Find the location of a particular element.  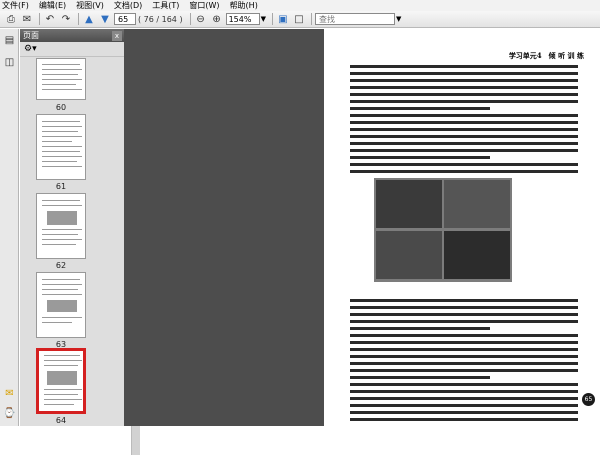

thumbnail-label: 61 is located at coordinates (61, 186).